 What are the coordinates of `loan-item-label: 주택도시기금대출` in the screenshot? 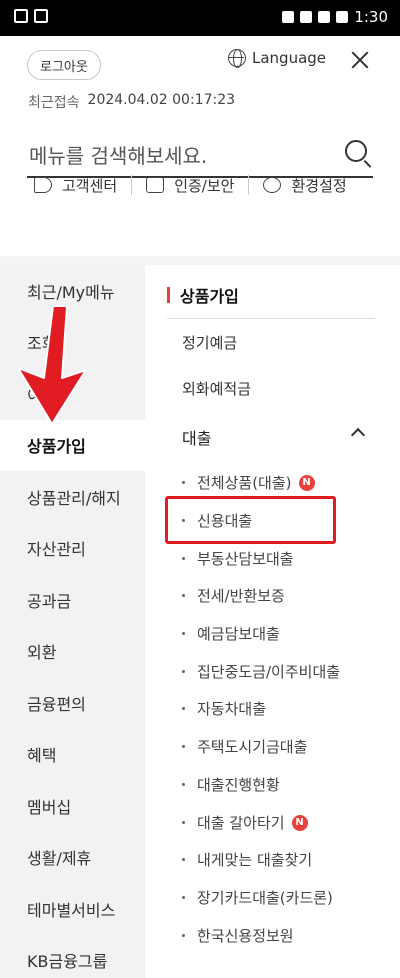 It's located at (252, 747).